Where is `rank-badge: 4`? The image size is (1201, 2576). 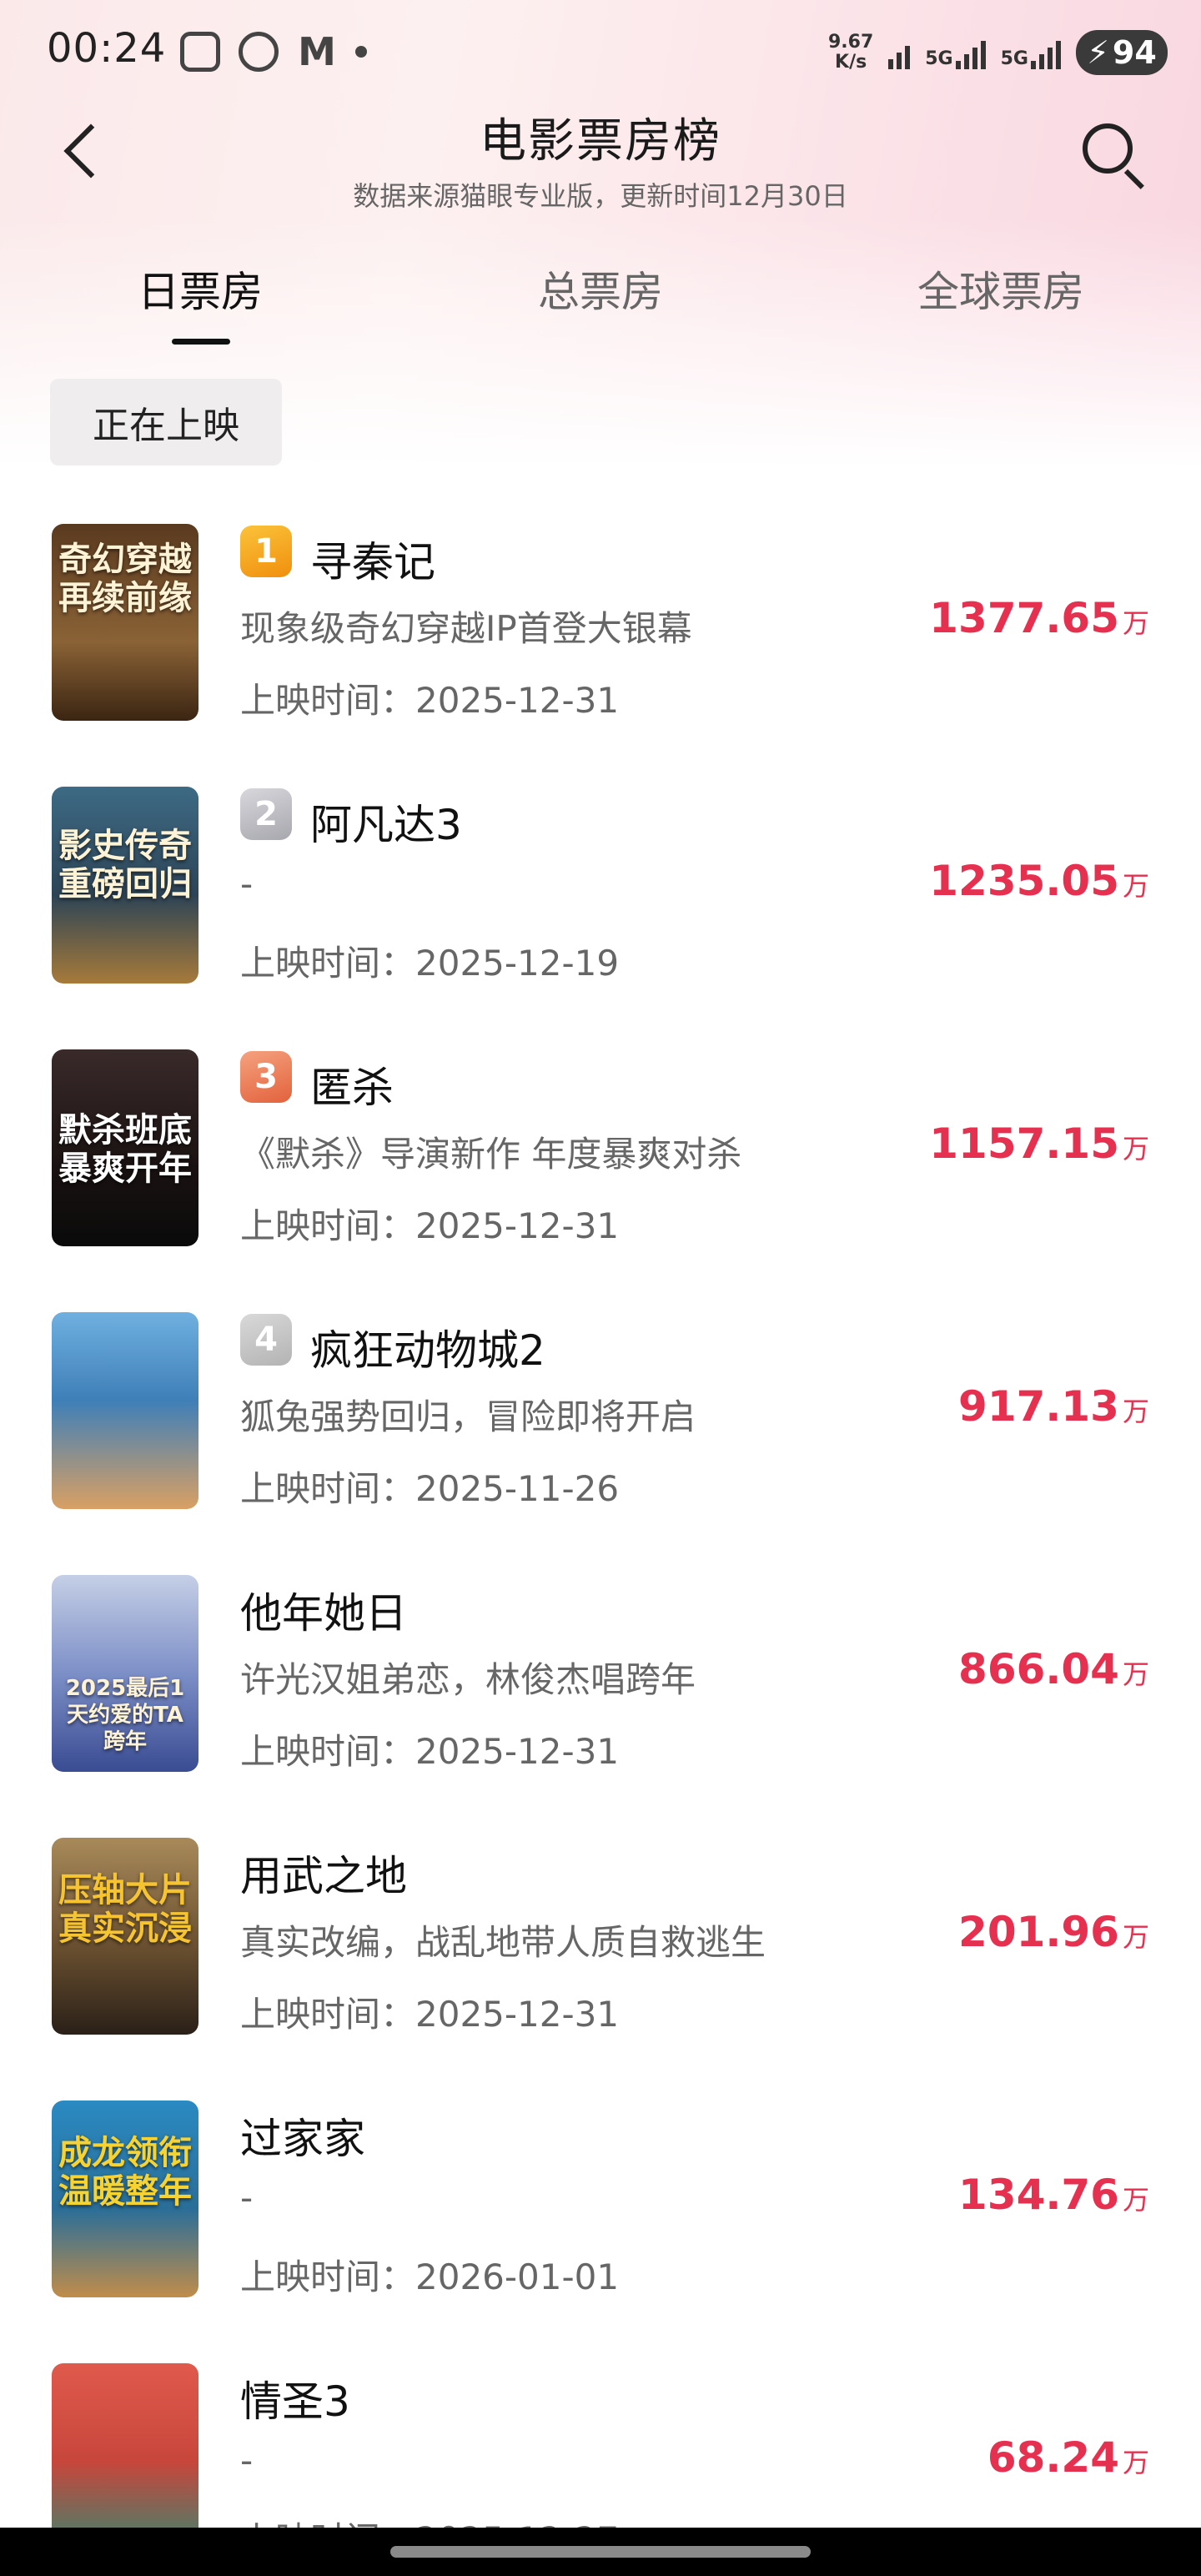
rank-badge: 4 is located at coordinates (266, 1340).